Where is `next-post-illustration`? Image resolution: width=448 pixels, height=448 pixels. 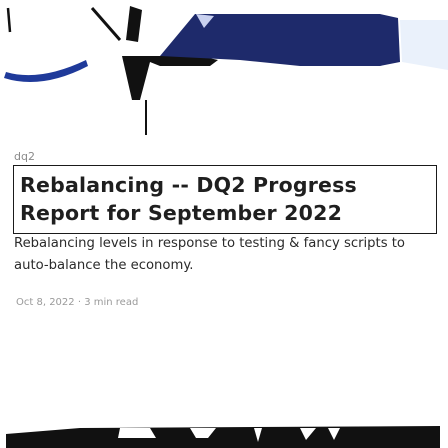
next-post-illustration is located at coordinates (224, 433).